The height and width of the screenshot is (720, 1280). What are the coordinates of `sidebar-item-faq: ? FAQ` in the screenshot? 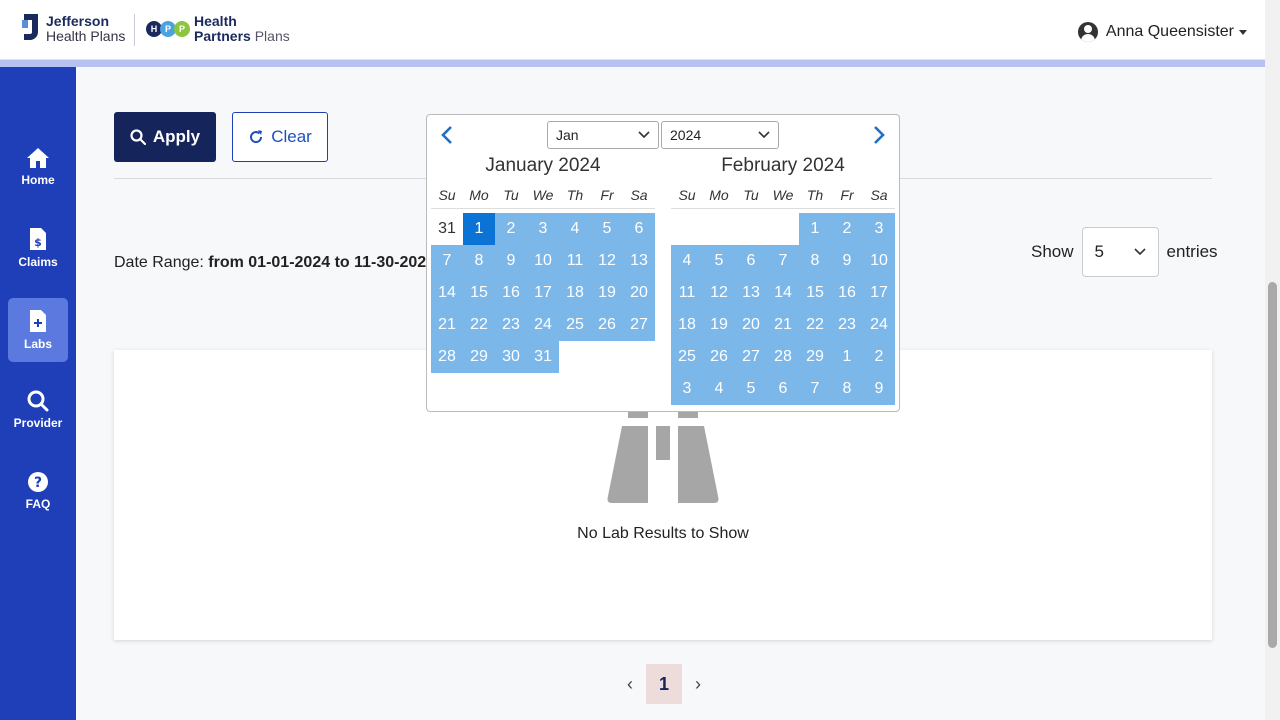 It's located at (38, 491).